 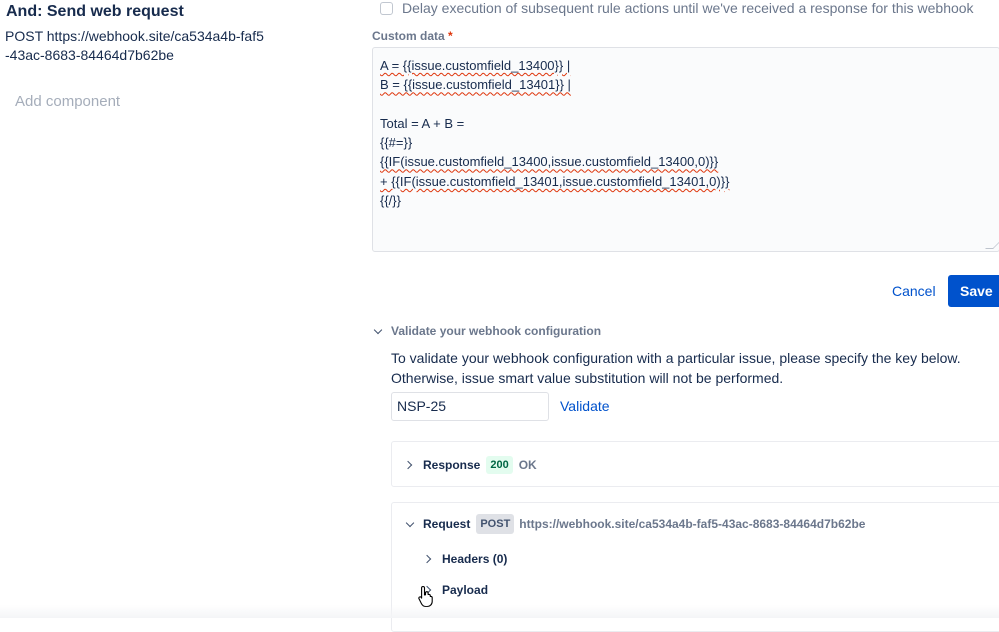 What do you see at coordinates (495, 524) in the screenshot?
I see `method-badge: POST` at bounding box center [495, 524].